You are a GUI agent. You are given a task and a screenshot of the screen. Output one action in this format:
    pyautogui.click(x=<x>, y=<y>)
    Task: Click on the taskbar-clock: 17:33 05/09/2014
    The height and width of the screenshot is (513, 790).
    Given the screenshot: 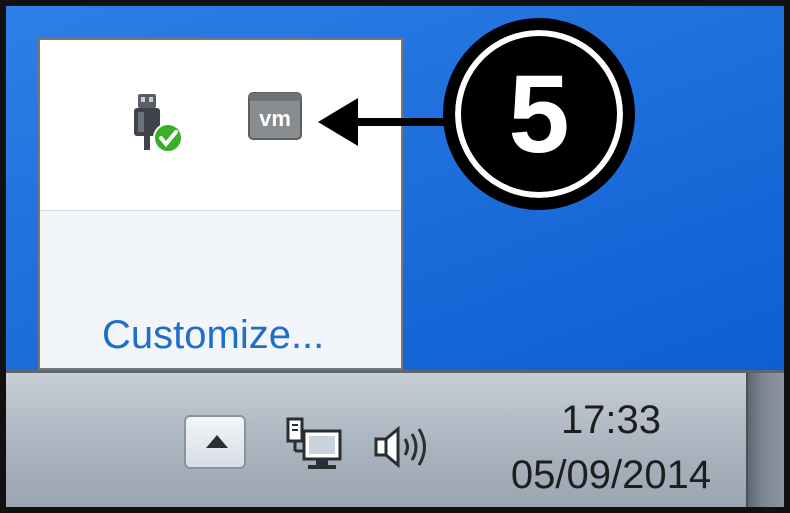 What is the action you would take?
    pyautogui.click(x=611, y=450)
    